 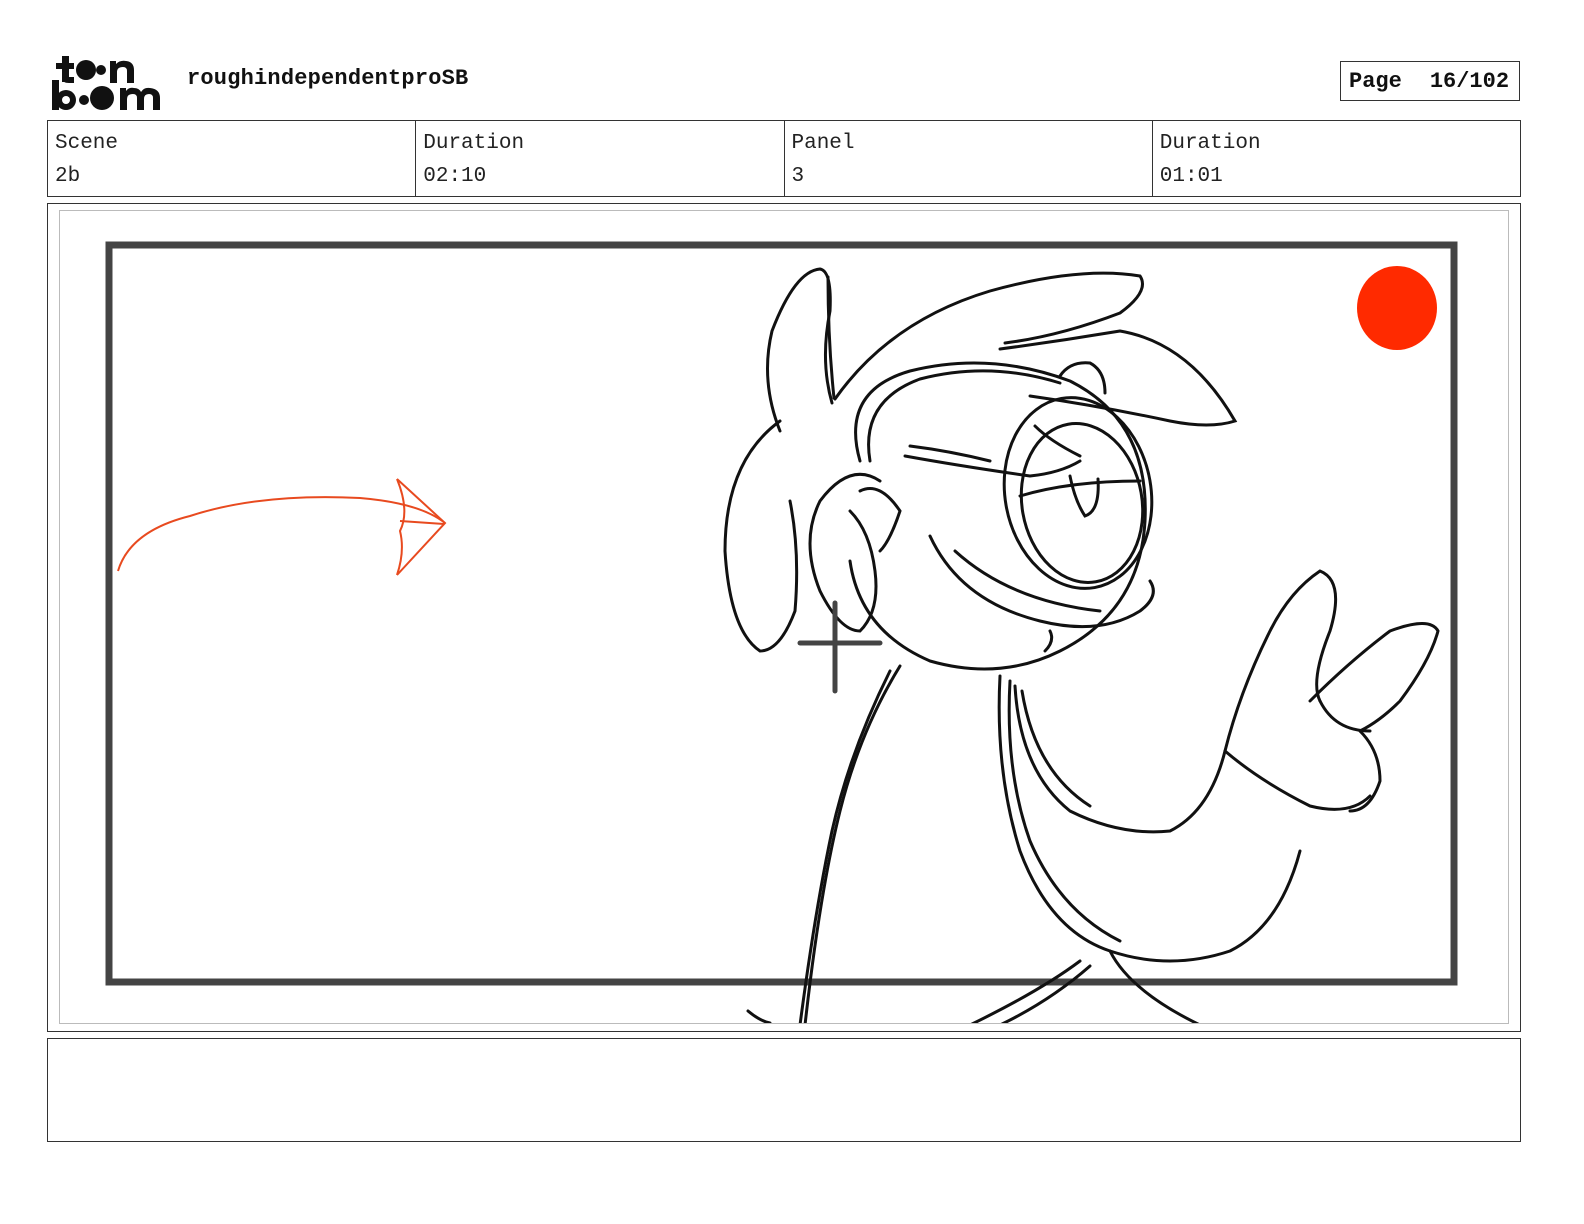 What do you see at coordinates (798, 176) in the screenshot?
I see `panel-value: 3` at bounding box center [798, 176].